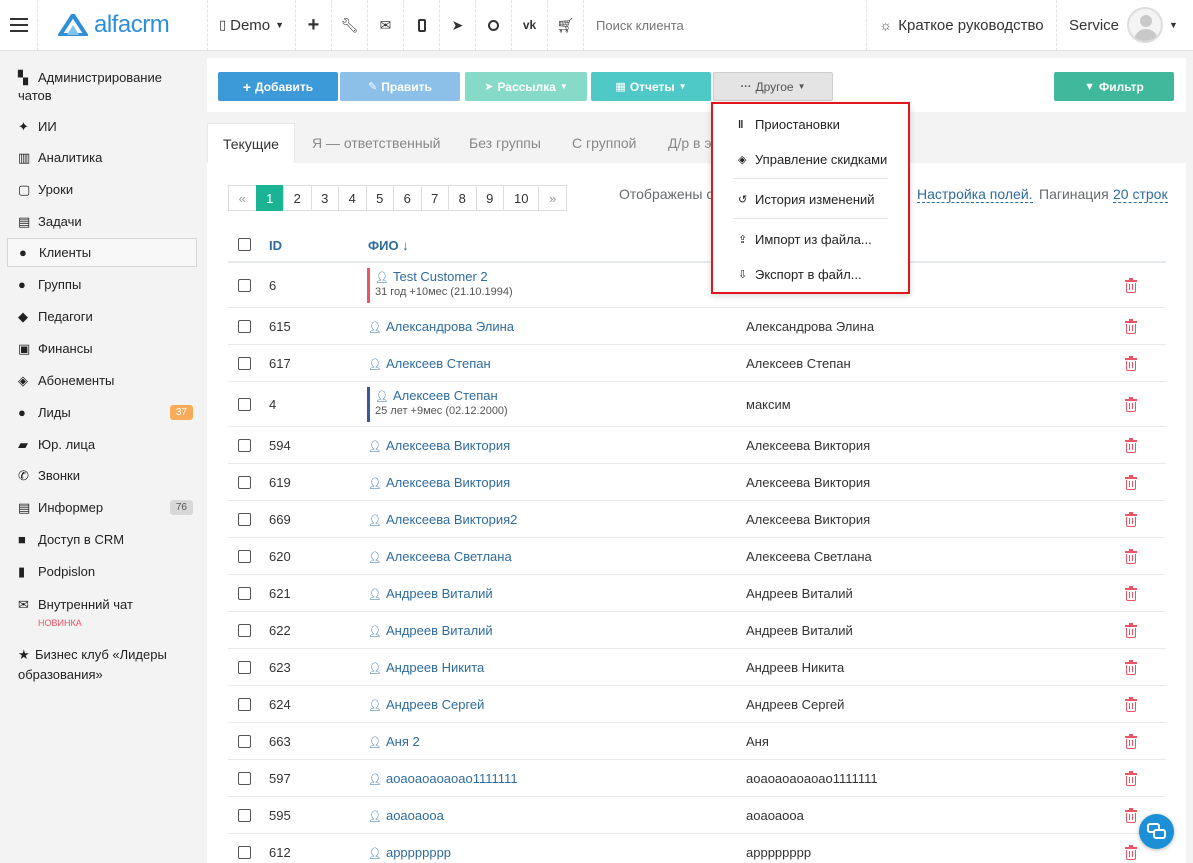 The image size is (1193, 863). What do you see at coordinates (379, 198) in the screenshot?
I see `page-5: 5` at bounding box center [379, 198].